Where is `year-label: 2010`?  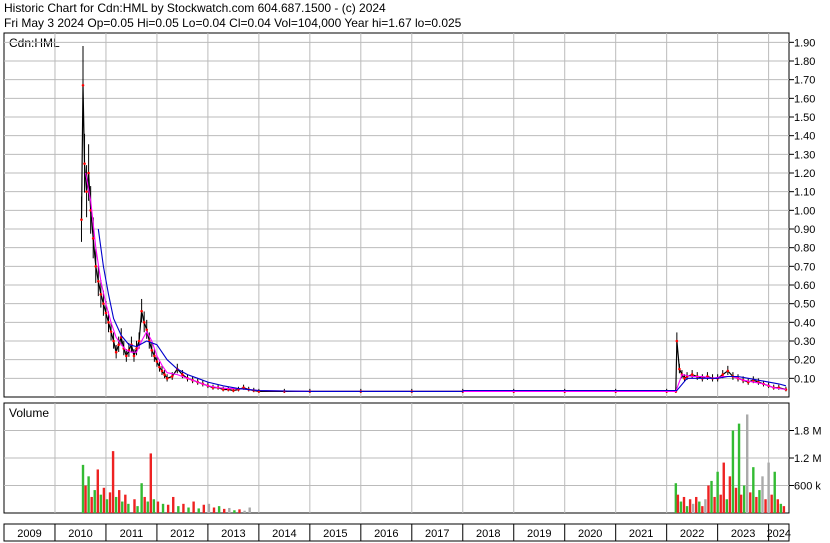 year-label: 2010 is located at coordinates (80, 534).